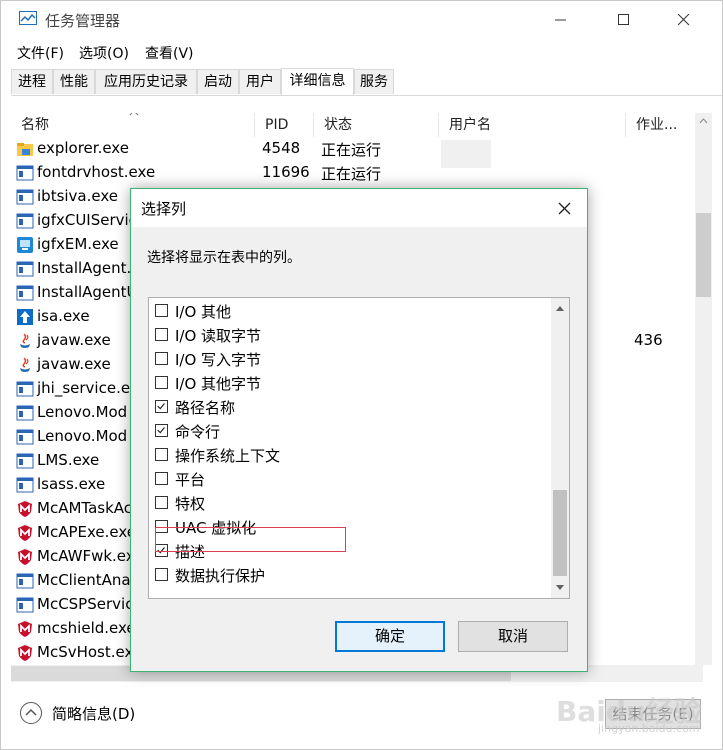 The image size is (723, 750). What do you see at coordinates (684, 20) in the screenshot?
I see `close-button` at bounding box center [684, 20].